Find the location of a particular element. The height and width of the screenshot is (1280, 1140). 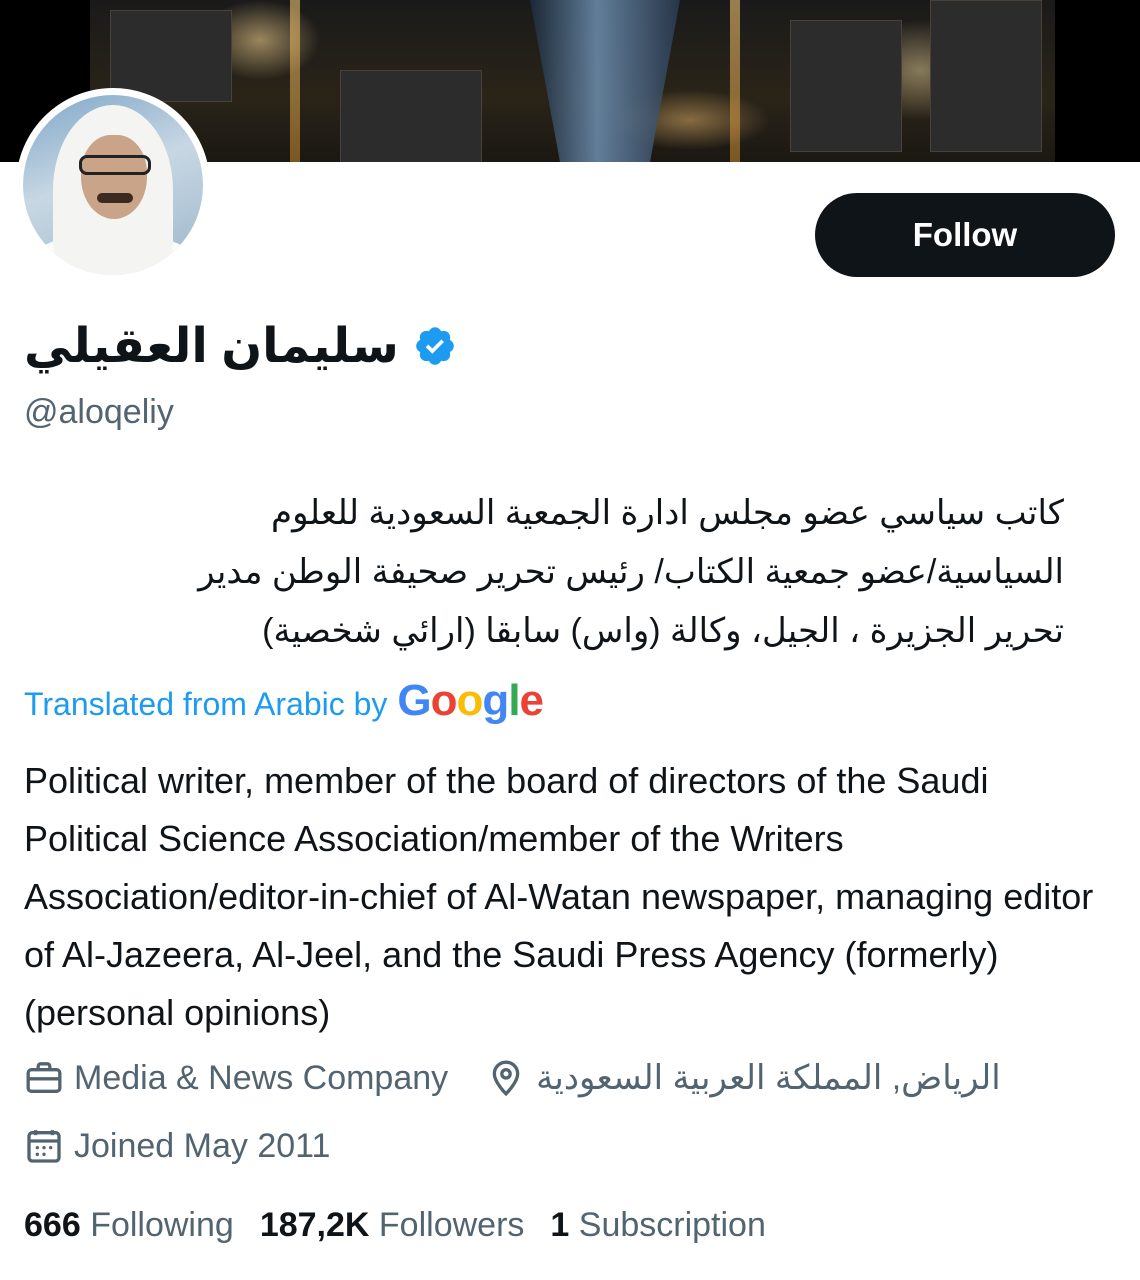

translation-notice: Translated from Arabic by Google is located at coordinates (284, 701).